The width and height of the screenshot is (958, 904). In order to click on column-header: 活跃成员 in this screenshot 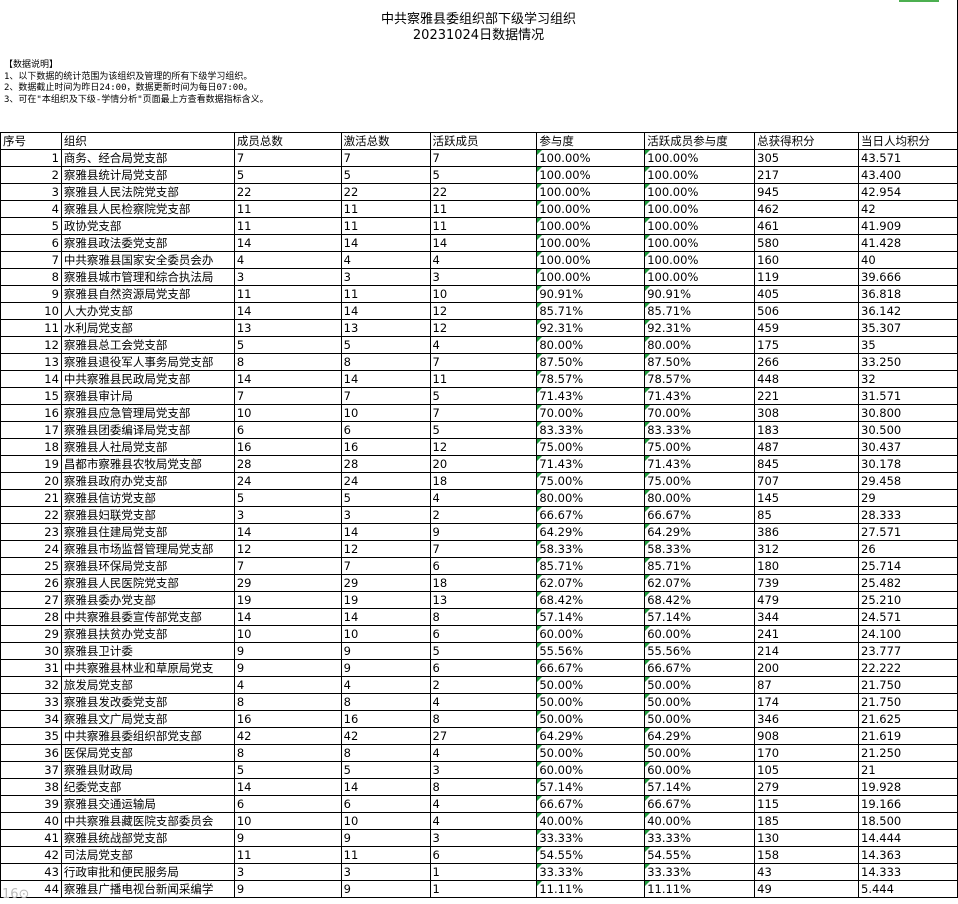, I will do `click(483, 141)`.